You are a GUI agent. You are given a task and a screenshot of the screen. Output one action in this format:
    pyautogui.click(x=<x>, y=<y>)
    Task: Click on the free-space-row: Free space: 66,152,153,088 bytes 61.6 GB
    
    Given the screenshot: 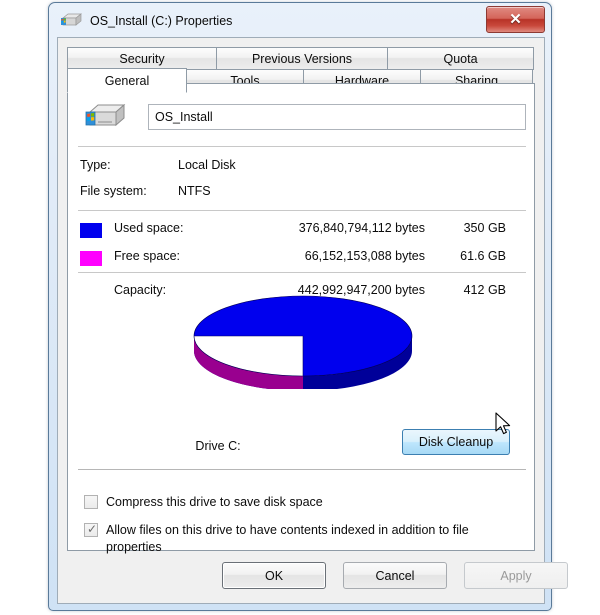 What is the action you would take?
    pyautogui.click(x=298, y=258)
    